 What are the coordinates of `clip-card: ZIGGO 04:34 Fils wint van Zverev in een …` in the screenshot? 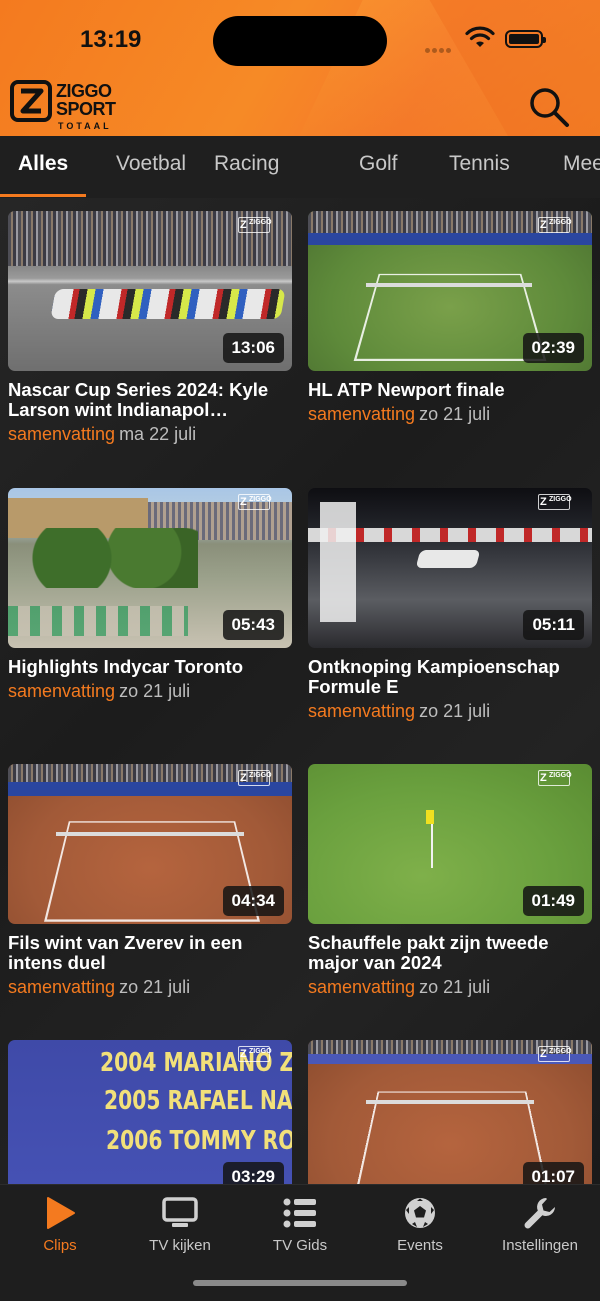 It's located at (150, 881).